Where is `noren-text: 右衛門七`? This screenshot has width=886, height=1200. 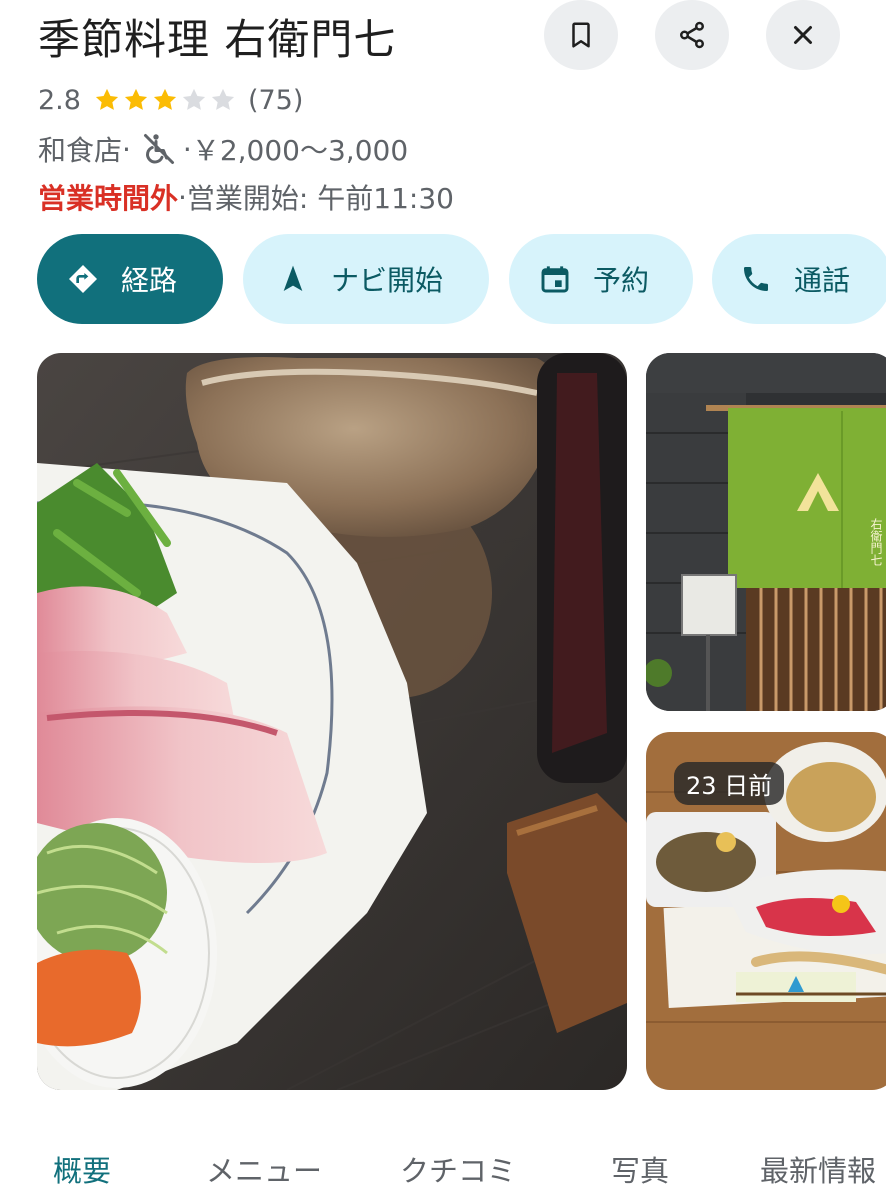 noren-text: 右衛門七 is located at coordinates (876, 542).